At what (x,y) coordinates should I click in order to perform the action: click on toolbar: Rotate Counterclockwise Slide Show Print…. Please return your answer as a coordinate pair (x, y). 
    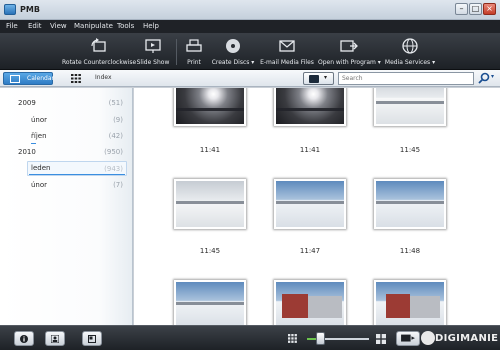
    Looking at the image, I should click on (250, 51).